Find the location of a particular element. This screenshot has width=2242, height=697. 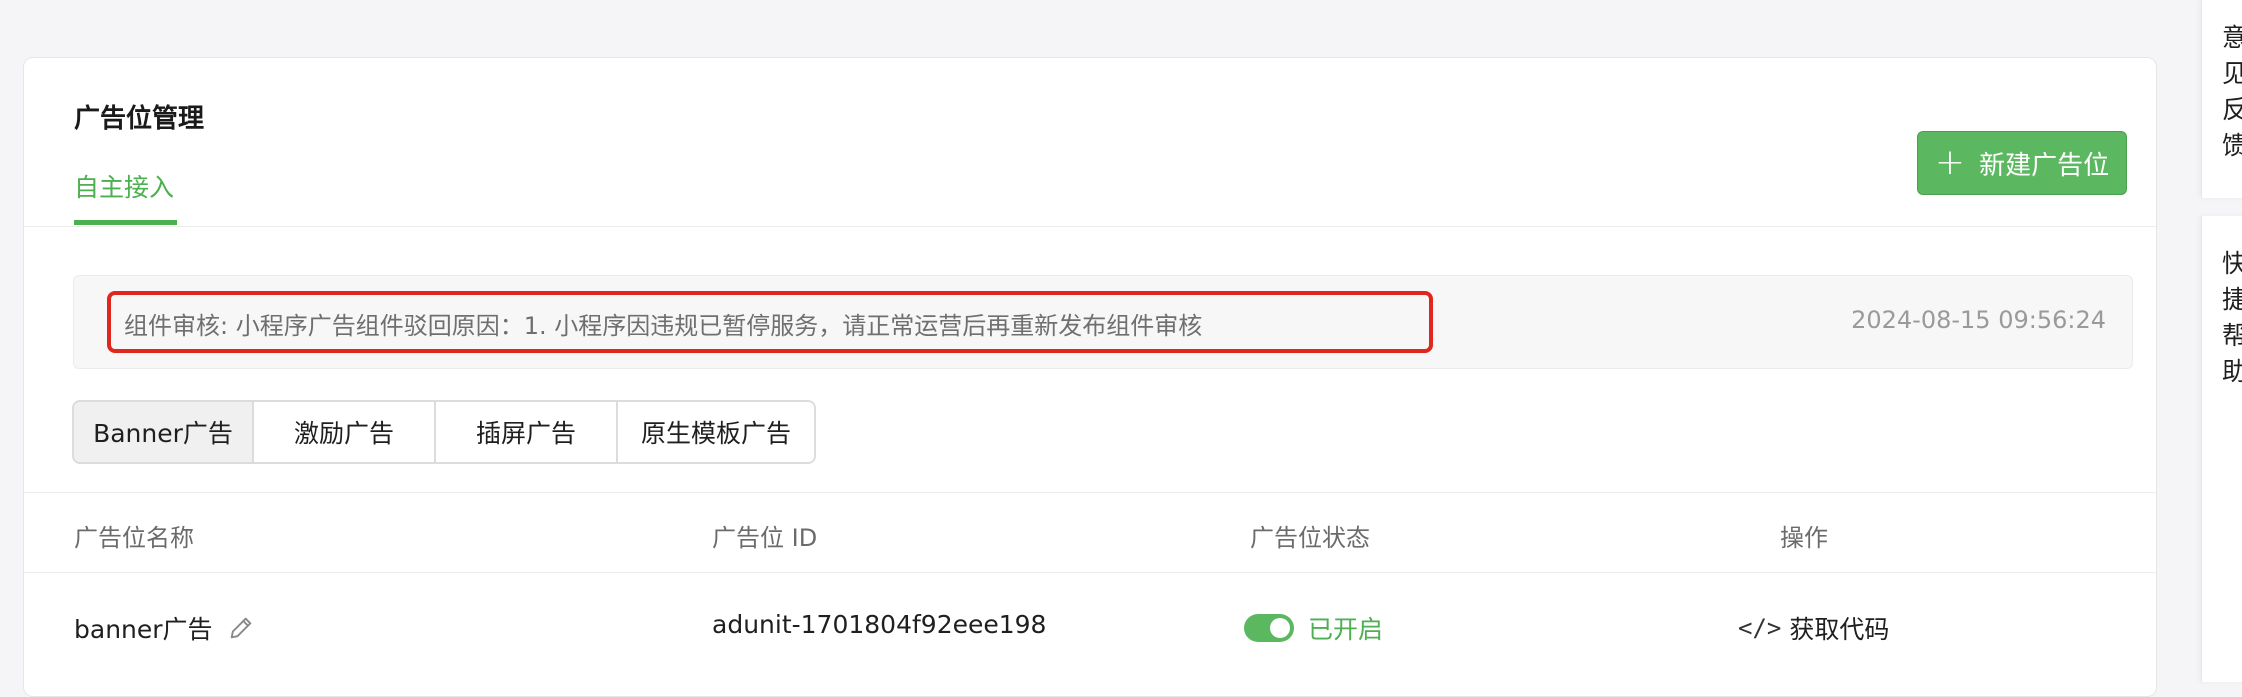

status-toggle is located at coordinates (1269, 628).